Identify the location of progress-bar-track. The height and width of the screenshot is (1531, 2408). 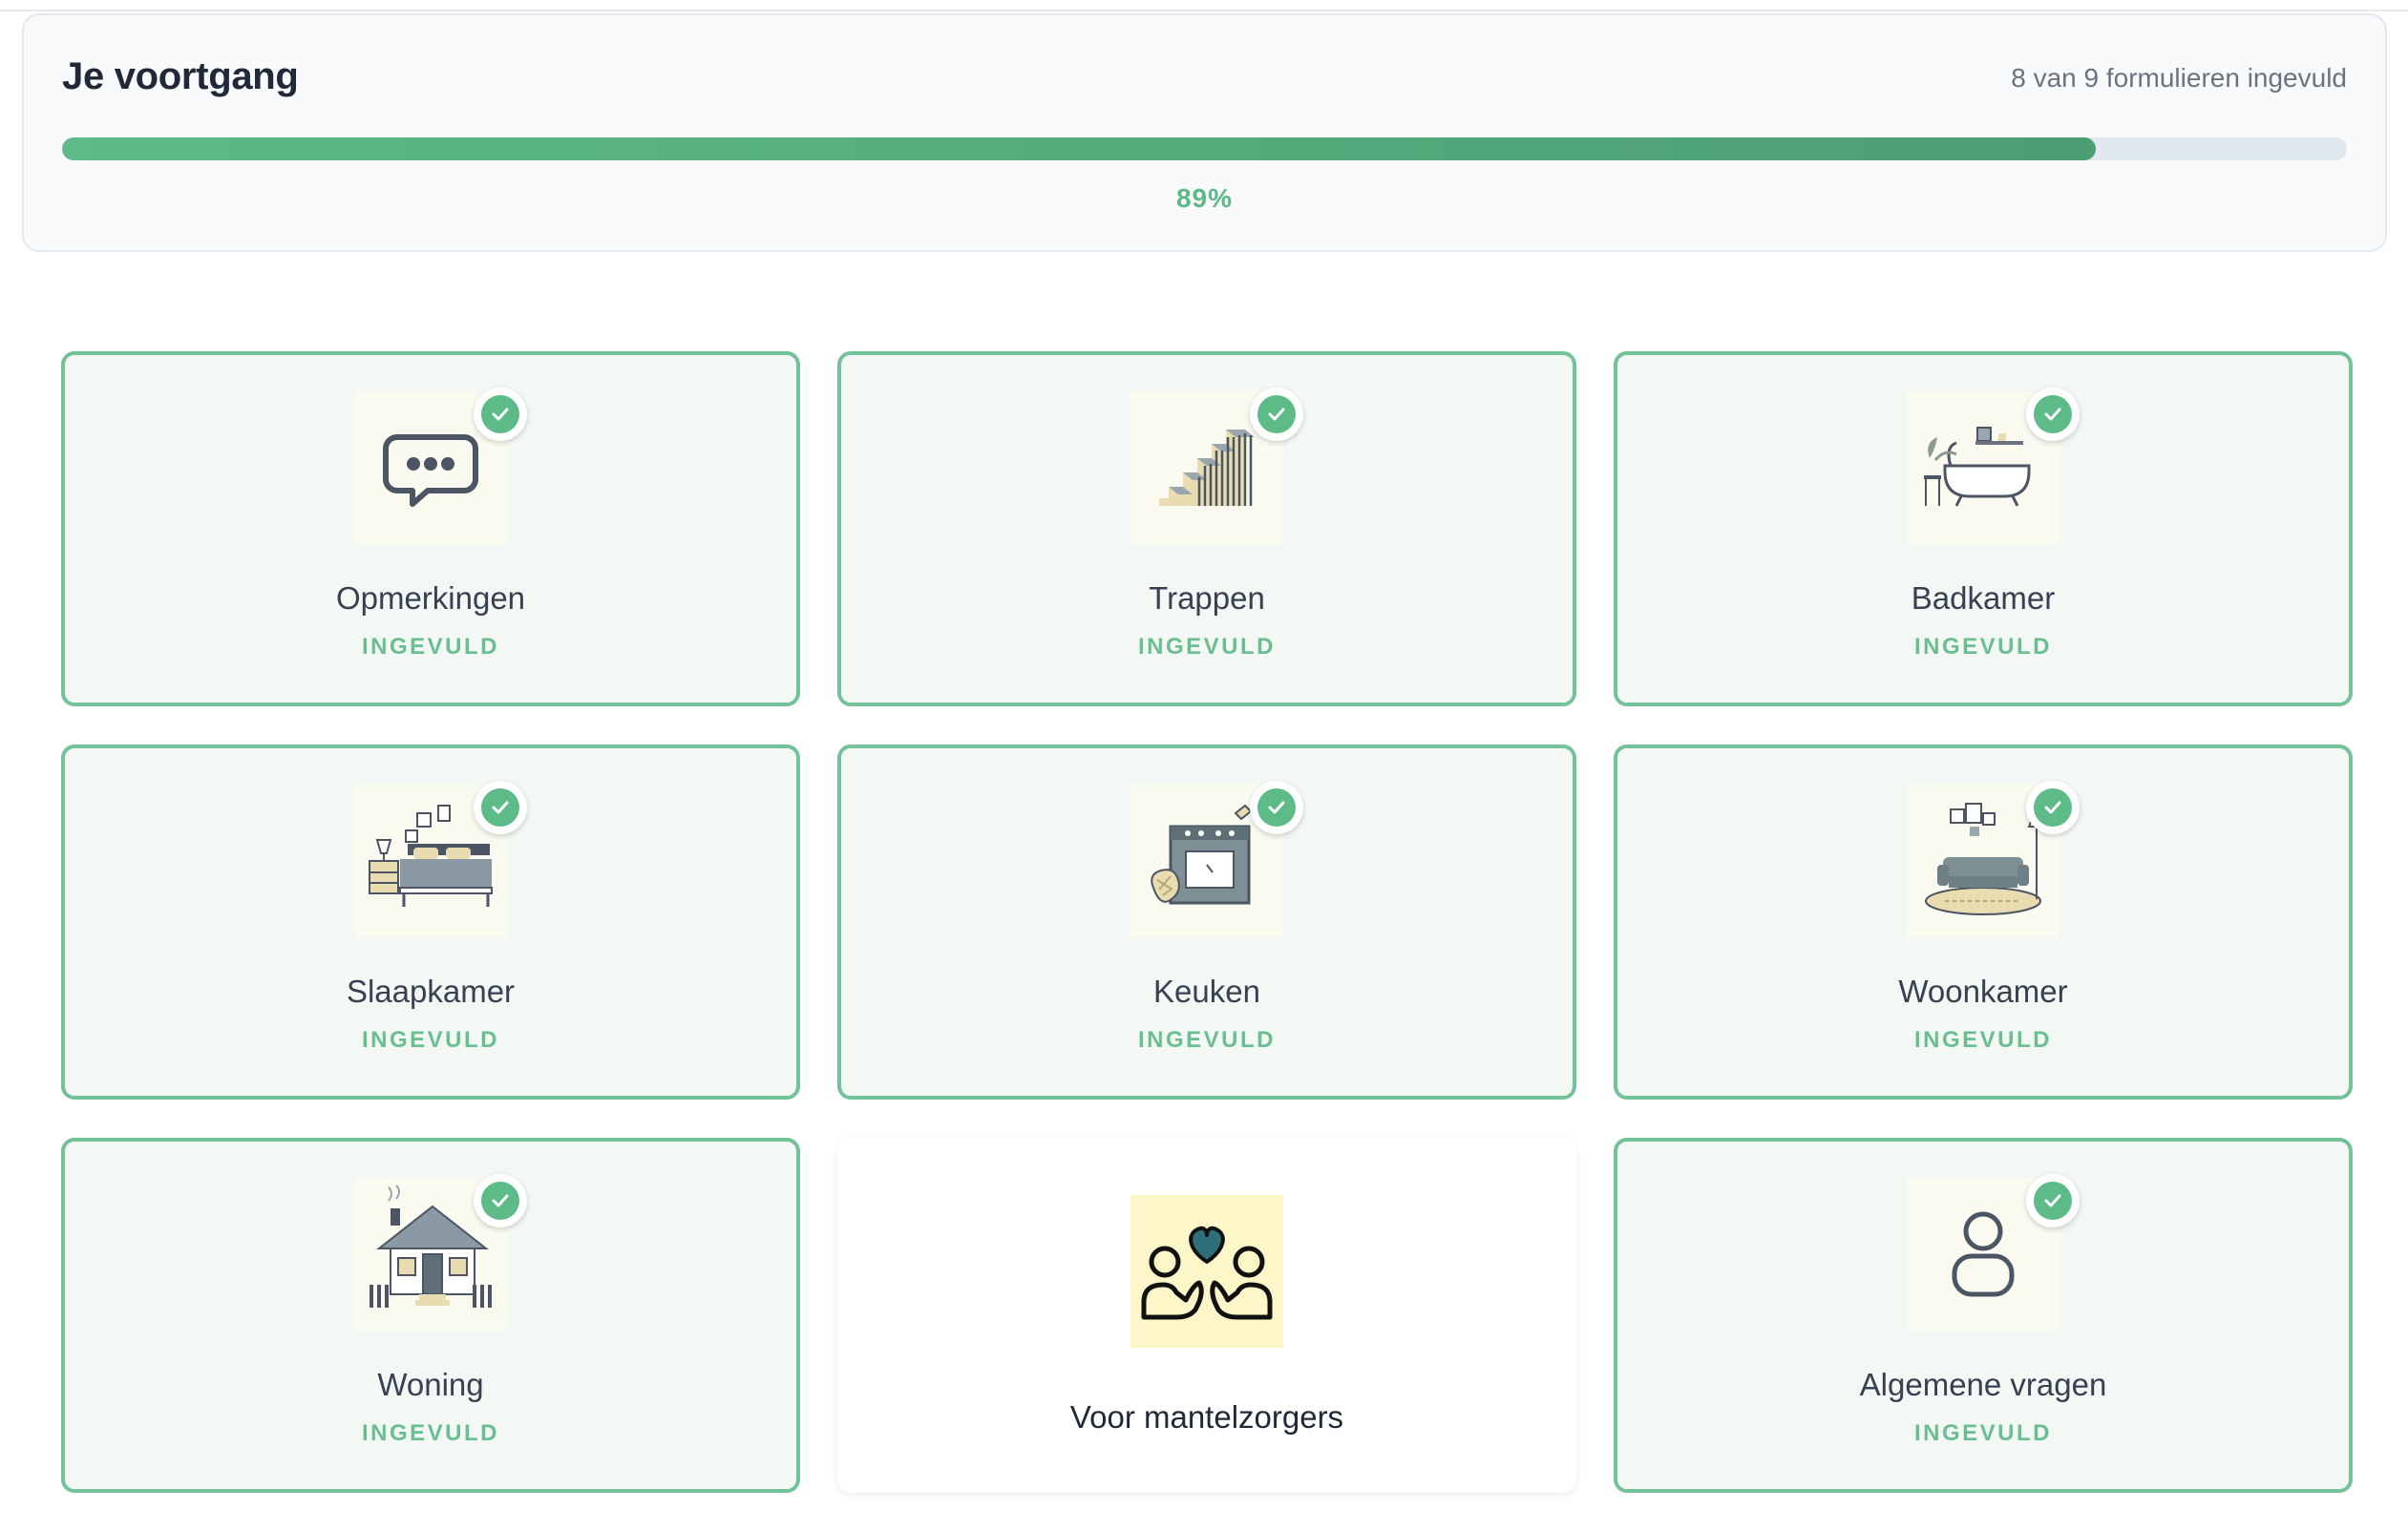
(1204, 148).